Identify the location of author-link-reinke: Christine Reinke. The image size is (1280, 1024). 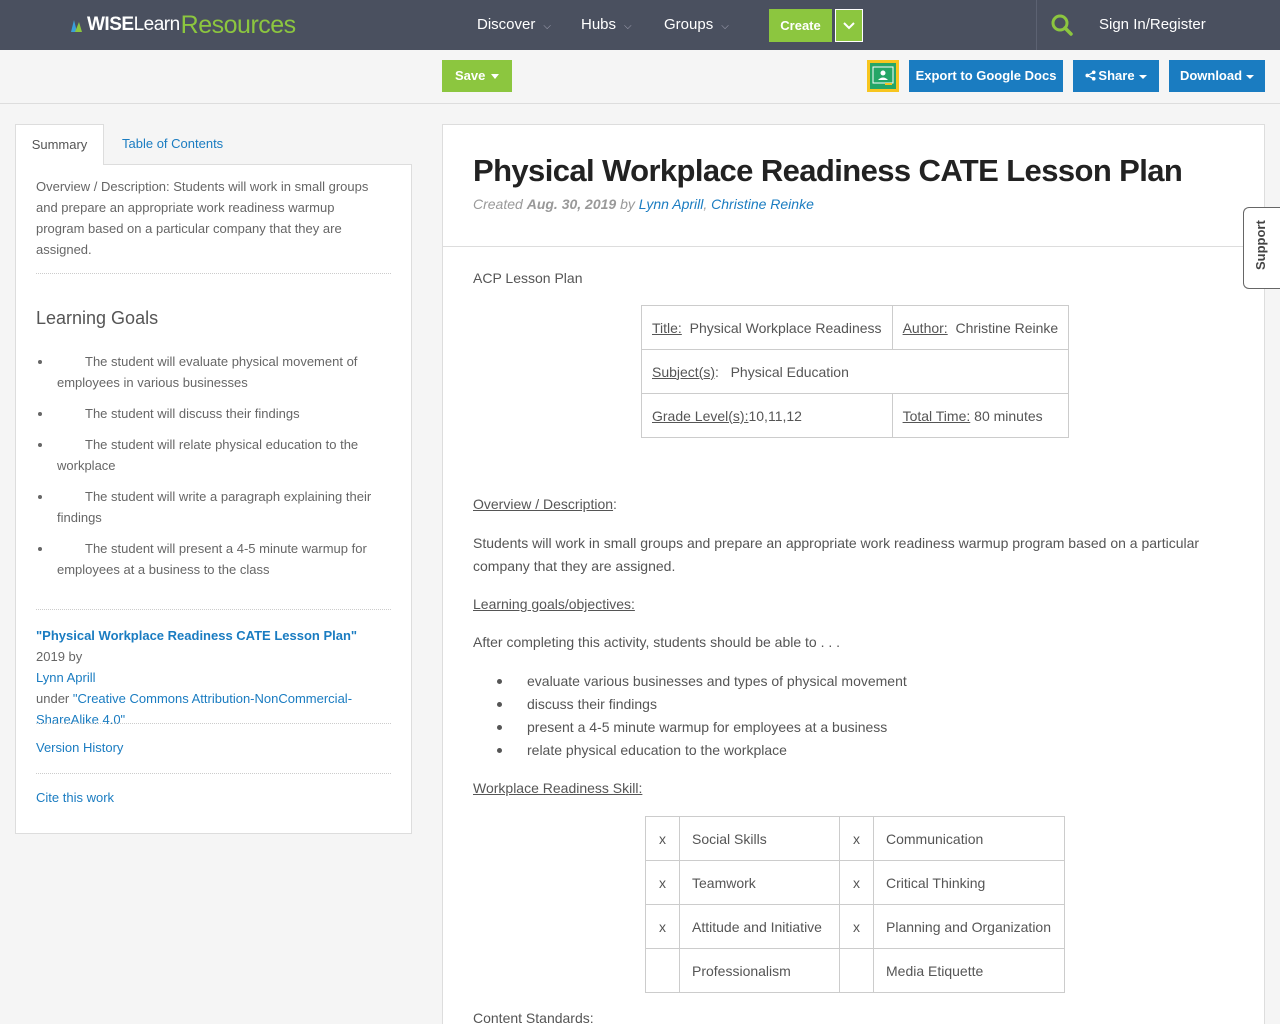
(762, 204).